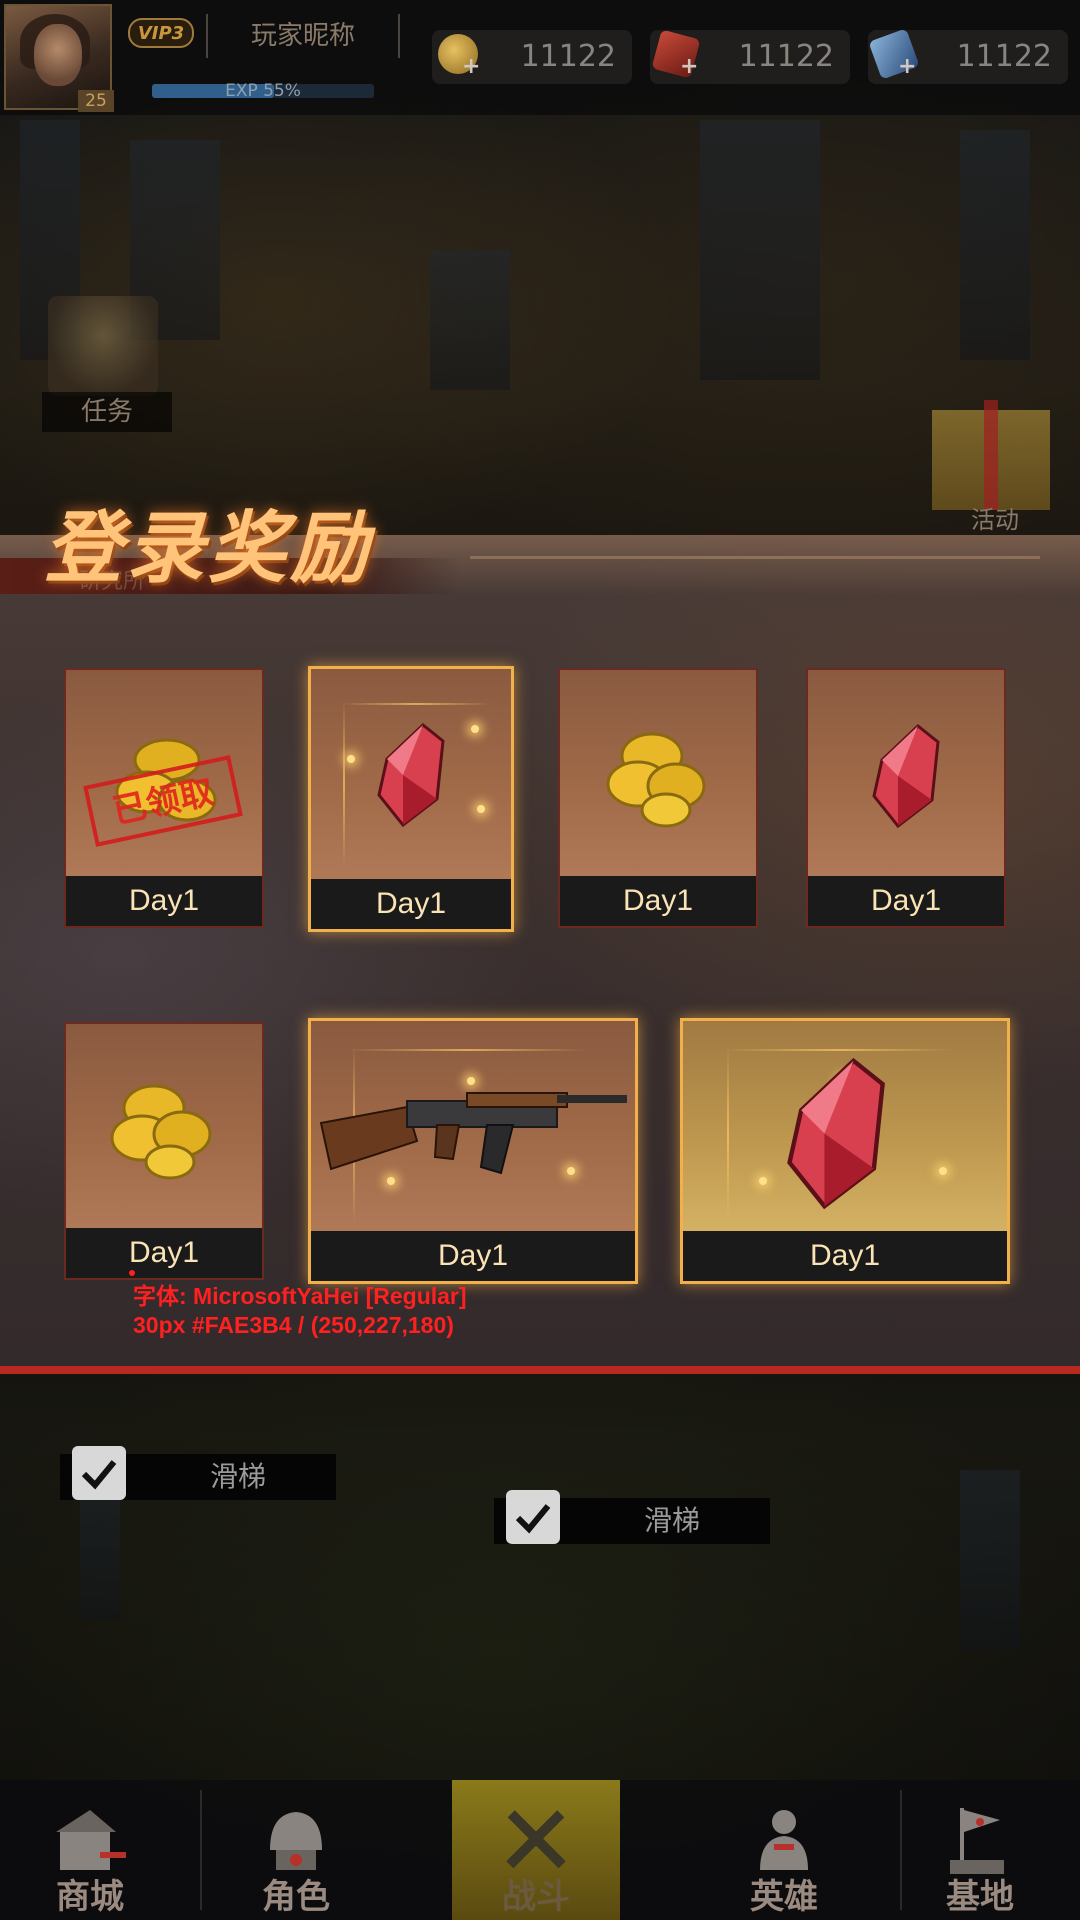  I want to click on reward-card-day2: Day1, so click(411, 799).